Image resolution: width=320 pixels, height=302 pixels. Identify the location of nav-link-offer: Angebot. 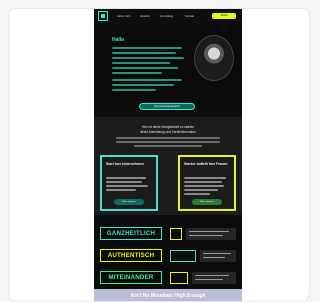
(145, 16).